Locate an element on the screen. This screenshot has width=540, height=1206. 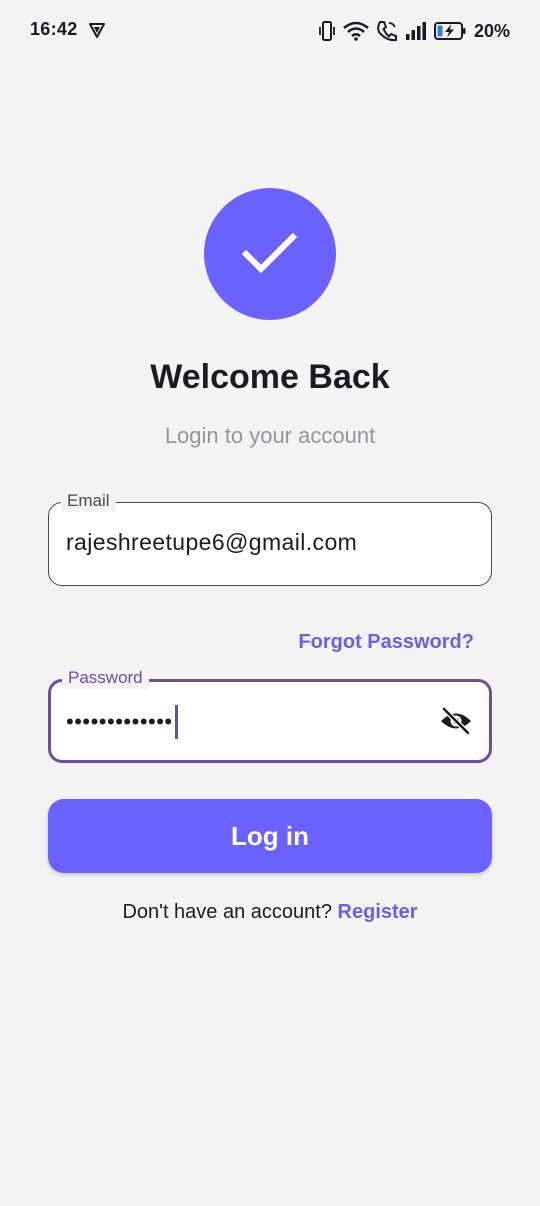
signal-icon is located at coordinates (416, 31).